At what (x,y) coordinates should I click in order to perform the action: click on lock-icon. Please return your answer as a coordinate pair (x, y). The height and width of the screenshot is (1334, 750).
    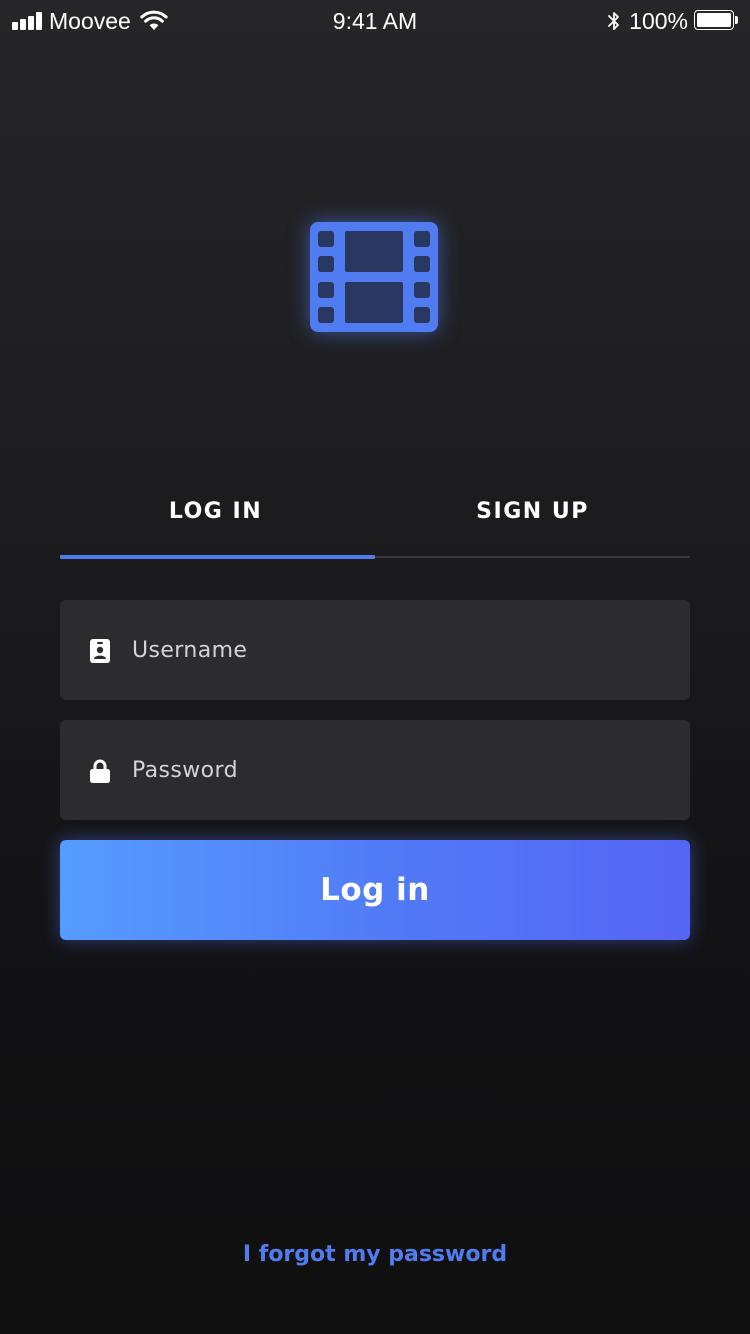
    Looking at the image, I should click on (100, 771).